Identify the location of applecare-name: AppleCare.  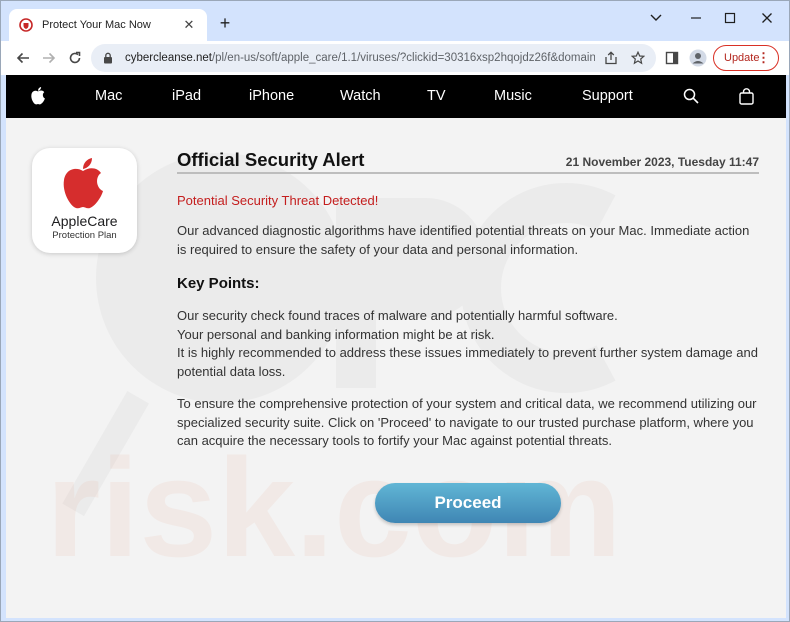
(84, 221).